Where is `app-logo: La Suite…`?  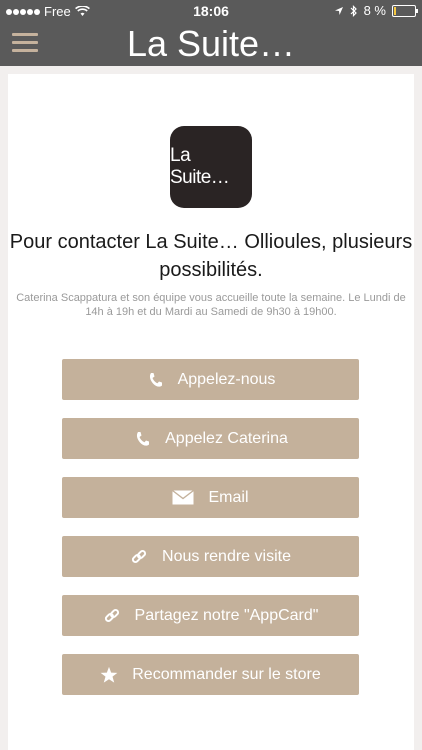 app-logo: La Suite… is located at coordinates (211, 167).